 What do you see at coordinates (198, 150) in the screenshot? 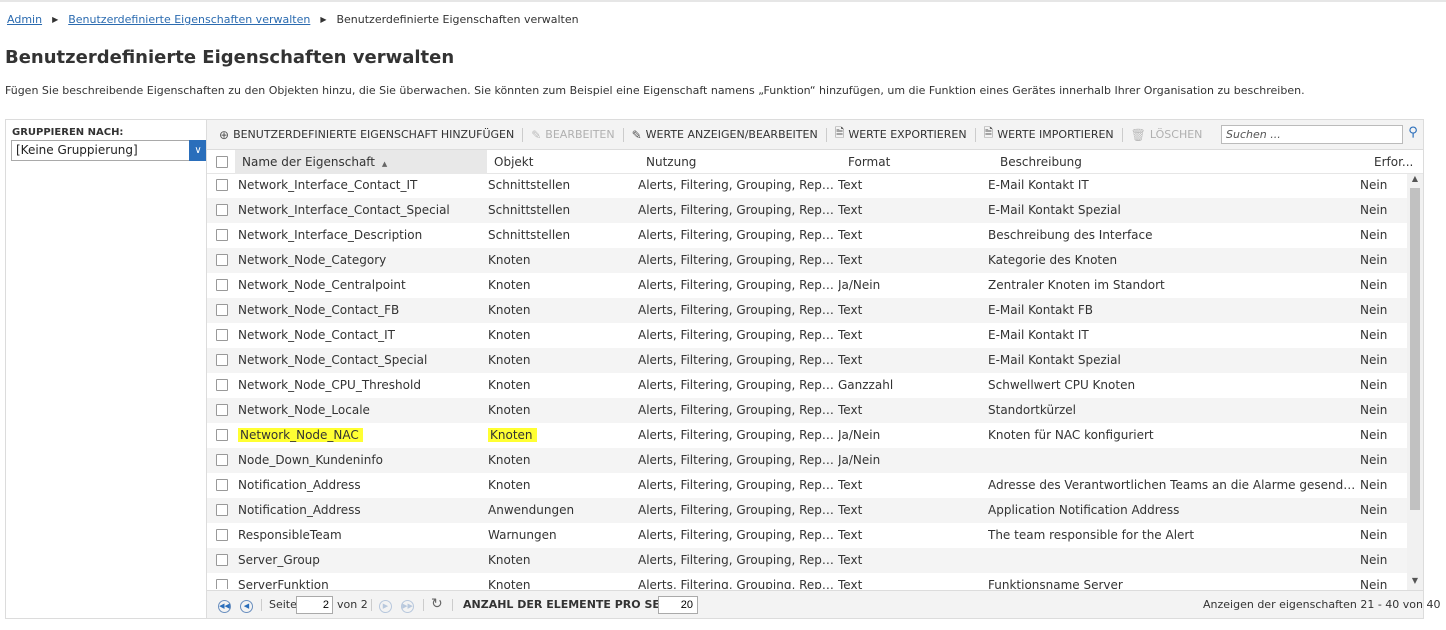
I see `chevron-down-icon: ∨` at bounding box center [198, 150].